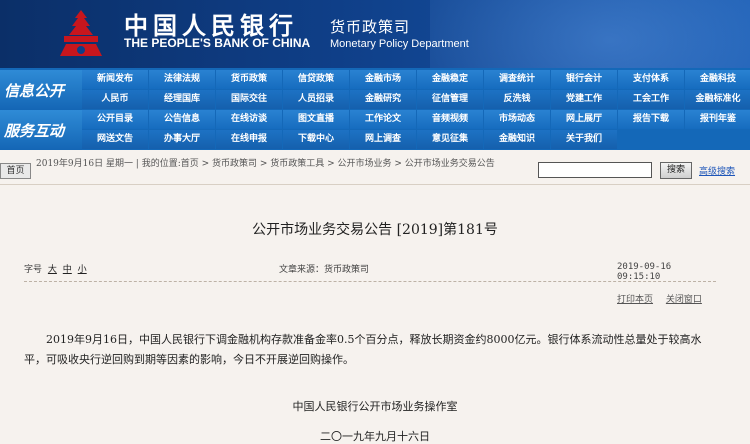 This screenshot has width=750, height=444. What do you see at coordinates (517, 139) in the screenshot?
I see `nav-item: 金融知识` at bounding box center [517, 139].